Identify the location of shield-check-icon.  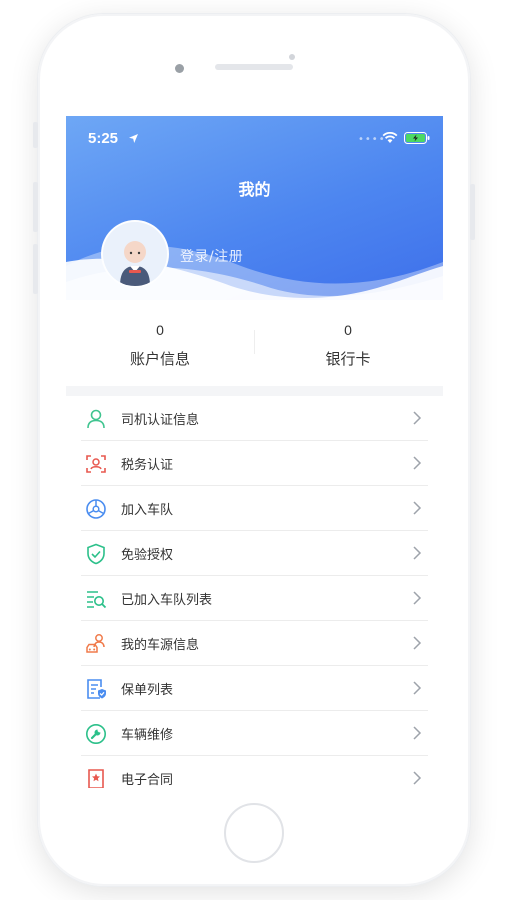
(96, 554).